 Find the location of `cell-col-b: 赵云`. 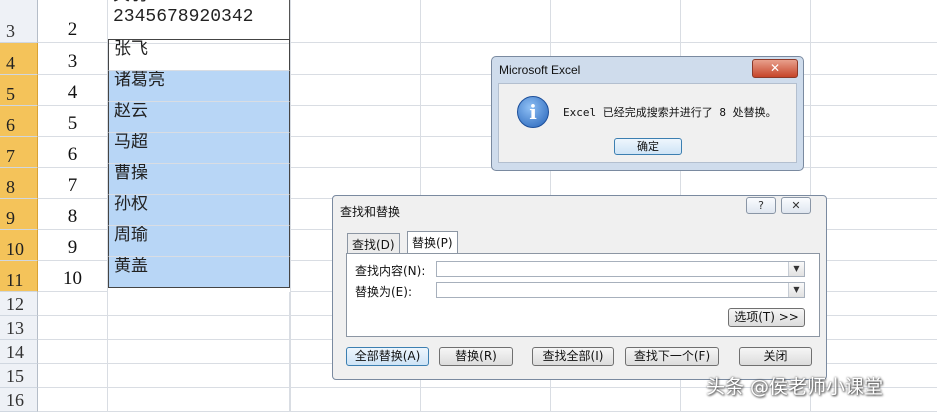

cell-col-b: 赵云 is located at coordinates (199, 117).